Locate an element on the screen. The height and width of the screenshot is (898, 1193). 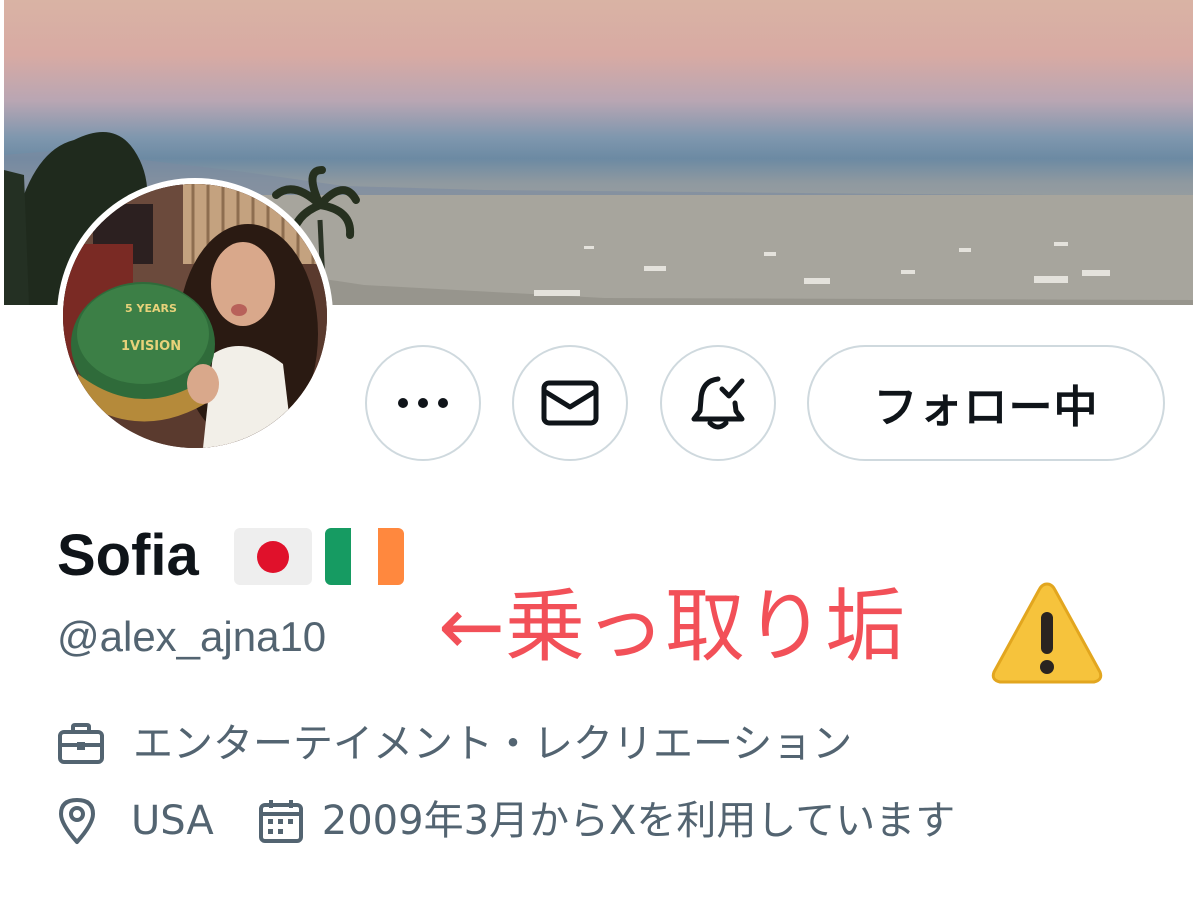
profile-avatar: 5 YEARS 1VISION is located at coordinates (195, 316).